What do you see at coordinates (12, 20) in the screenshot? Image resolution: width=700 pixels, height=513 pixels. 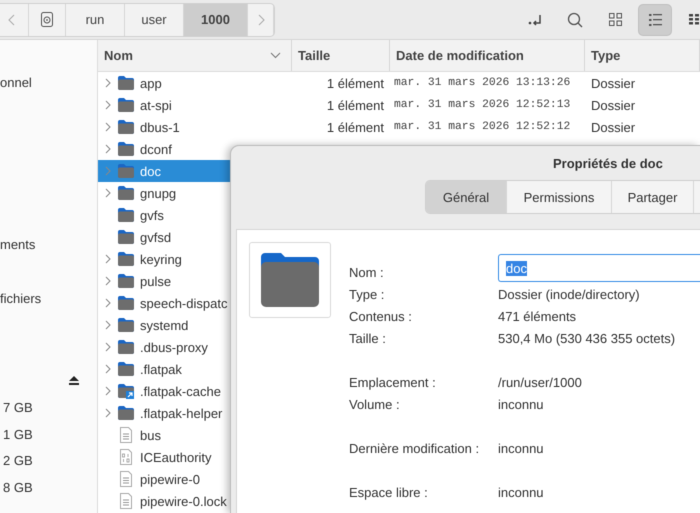 I see `back-chevron-icon` at bounding box center [12, 20].